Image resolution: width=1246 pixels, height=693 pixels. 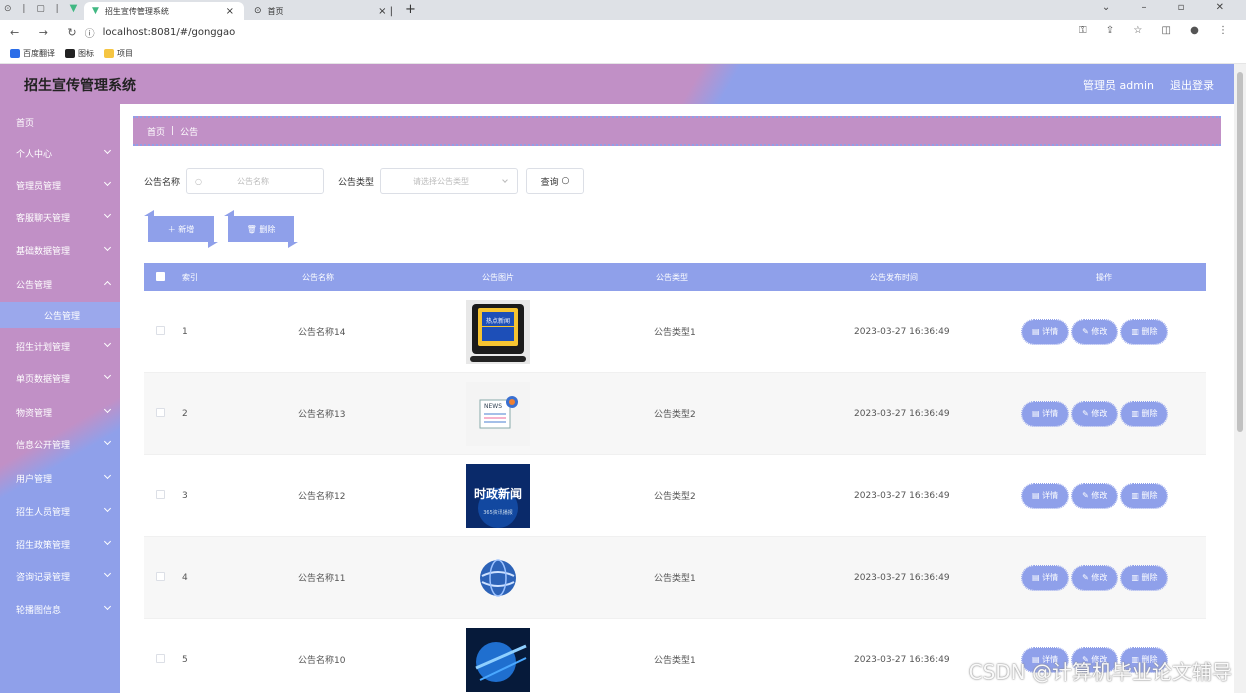 What do you see at coordinates (90, 32) in the screenshot?
I see `info-icon: ⓘ` at bounding box center [90, 32].